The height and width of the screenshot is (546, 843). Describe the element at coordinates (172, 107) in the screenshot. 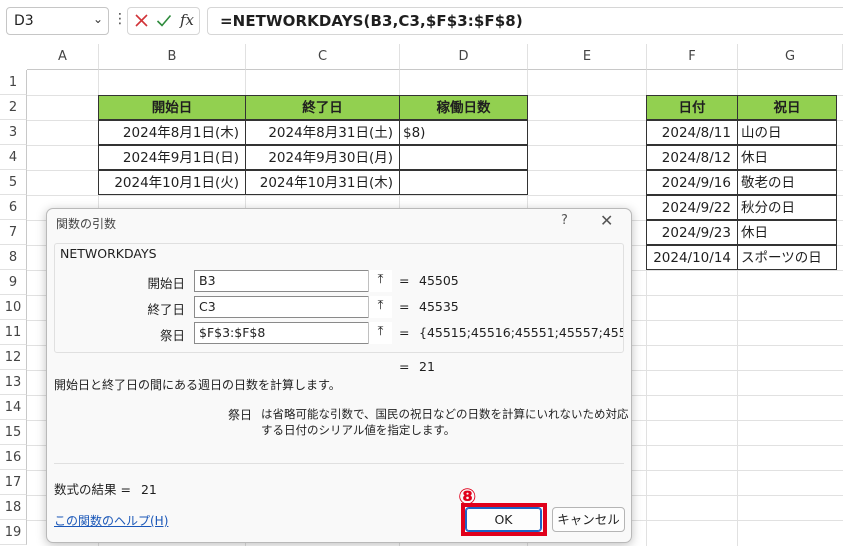

I see `header-start-date: 開始日` at that location.